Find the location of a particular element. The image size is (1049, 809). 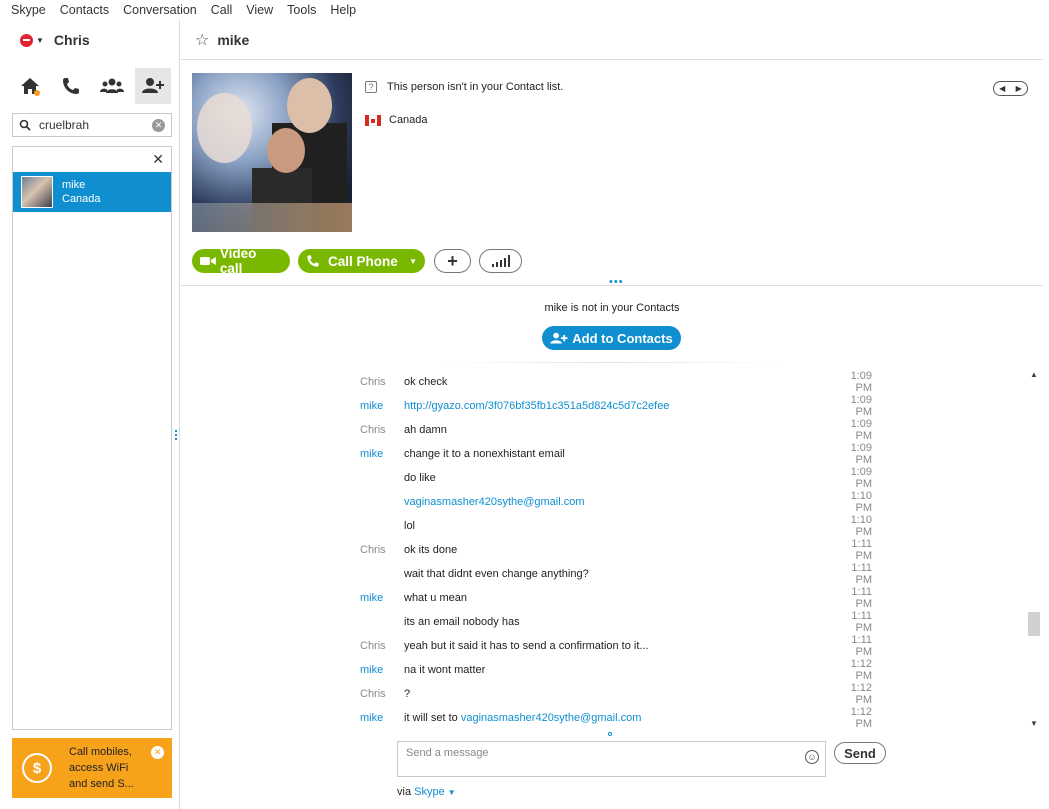

add-to-contacts-button: Add to Contacts is located at coordinates (611, 338).